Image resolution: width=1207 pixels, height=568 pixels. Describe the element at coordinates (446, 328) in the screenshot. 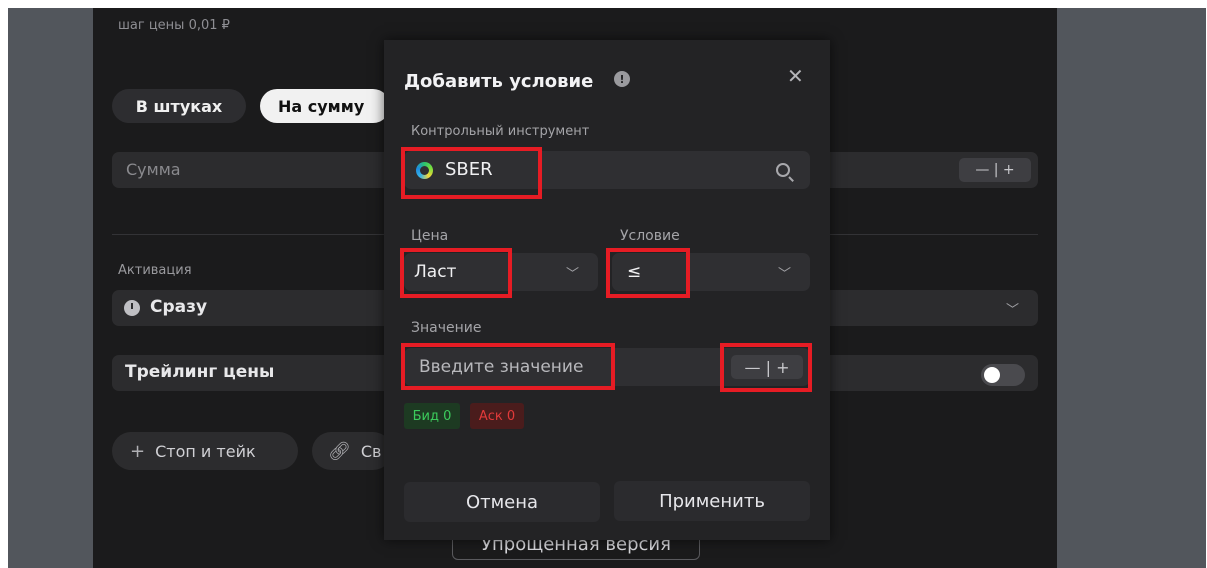

I see `value-label: Значение` at that location.